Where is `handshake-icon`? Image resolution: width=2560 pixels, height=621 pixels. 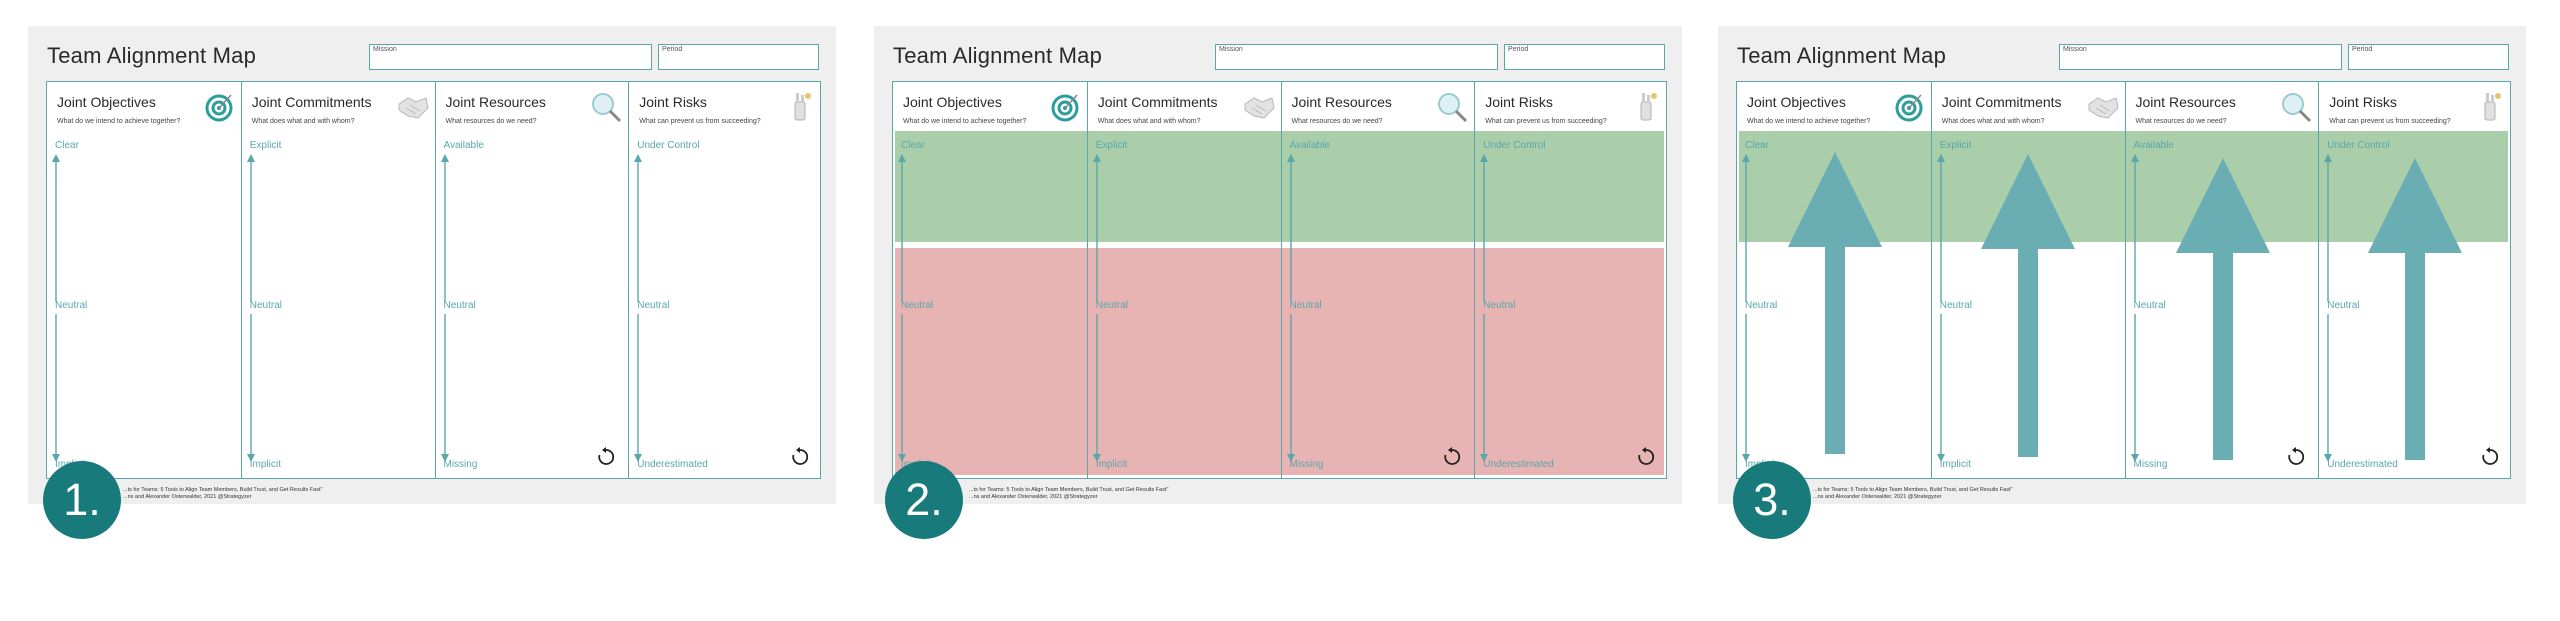 handshake-icon is located at coordinates (2103, 107).